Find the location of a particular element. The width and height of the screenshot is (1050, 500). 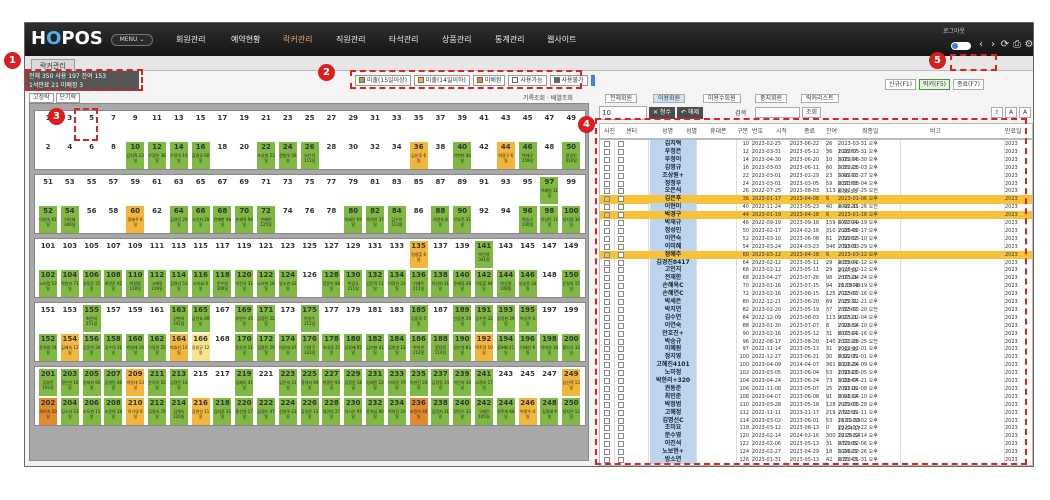

locker-cell: 13 is located at coordinates (179, 126).